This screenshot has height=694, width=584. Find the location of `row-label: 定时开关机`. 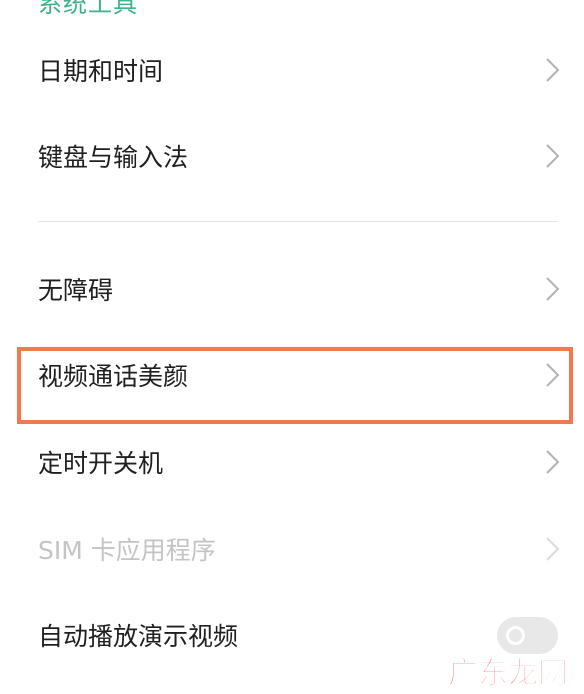

row-label: 定时开关机 is located at coordinates (101, 463).